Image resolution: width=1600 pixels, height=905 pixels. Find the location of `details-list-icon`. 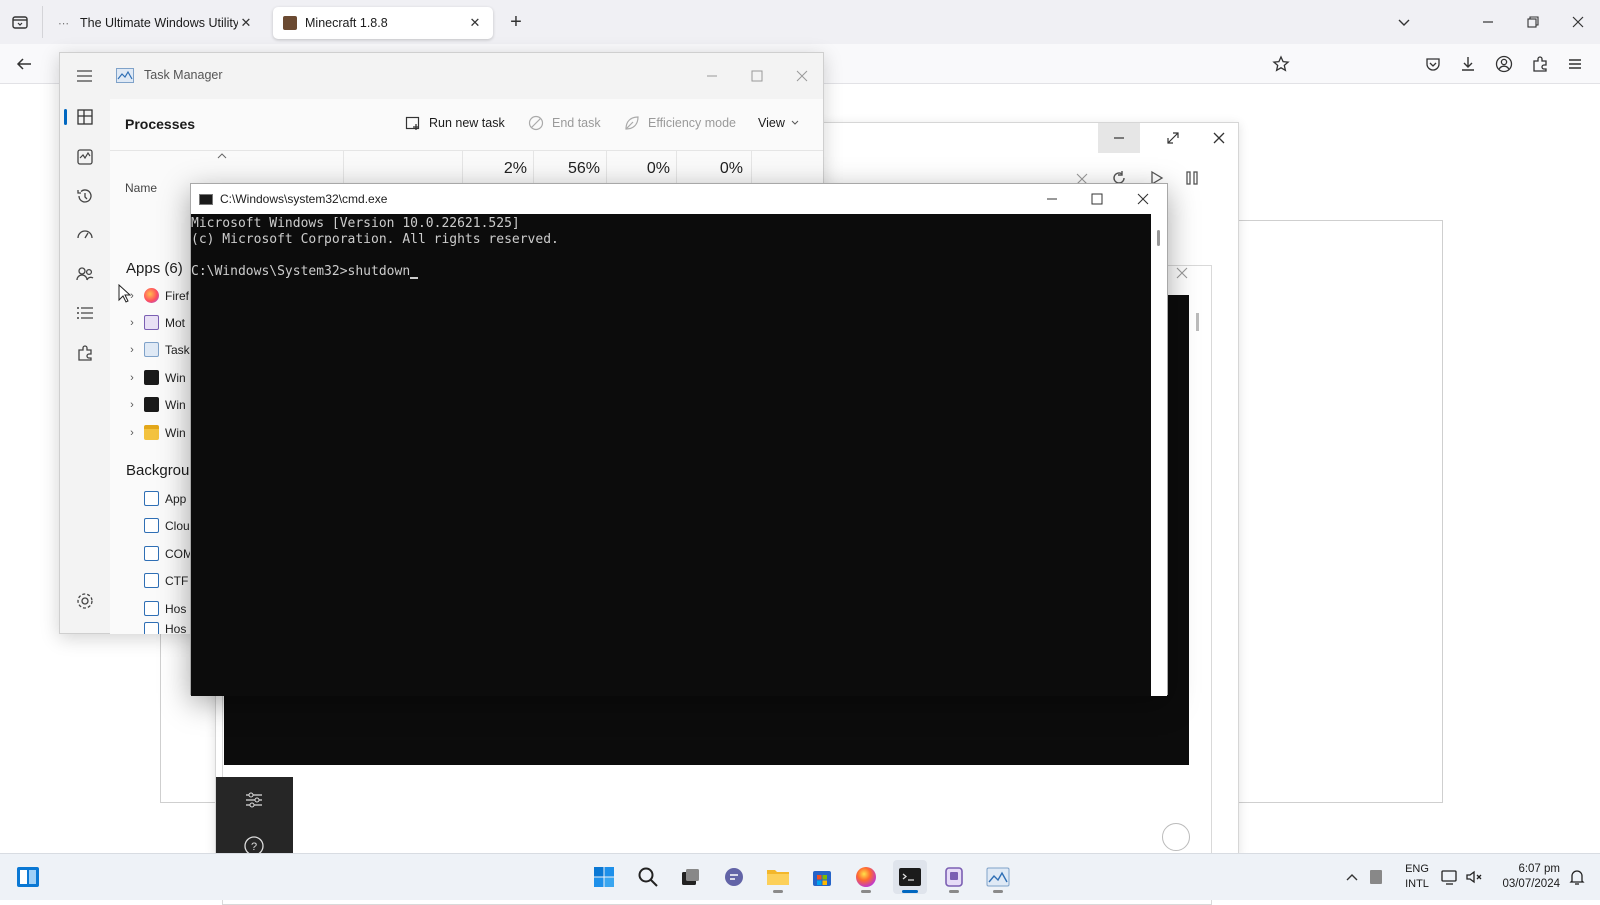

details-list-icon is located at coordinates (85, 313).